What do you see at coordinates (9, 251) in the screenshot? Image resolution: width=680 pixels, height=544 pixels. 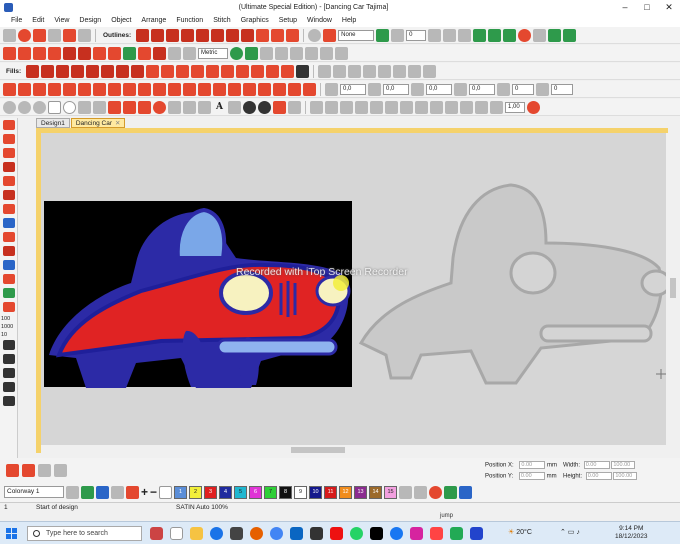 I see `digitize-run-icon` at bounding box center [9, 251].